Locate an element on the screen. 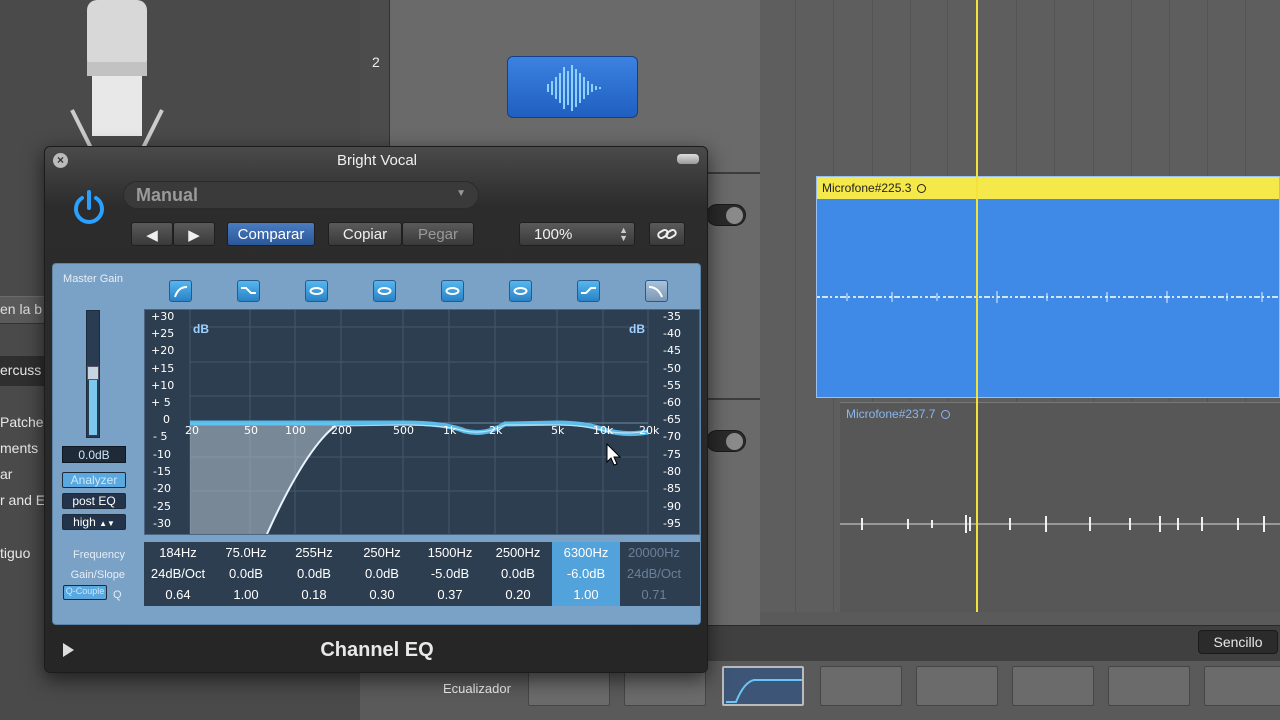 This screenshot has height=720, width=1280. arrow-left-icon: ◀ is located at coordinates (152, 235).